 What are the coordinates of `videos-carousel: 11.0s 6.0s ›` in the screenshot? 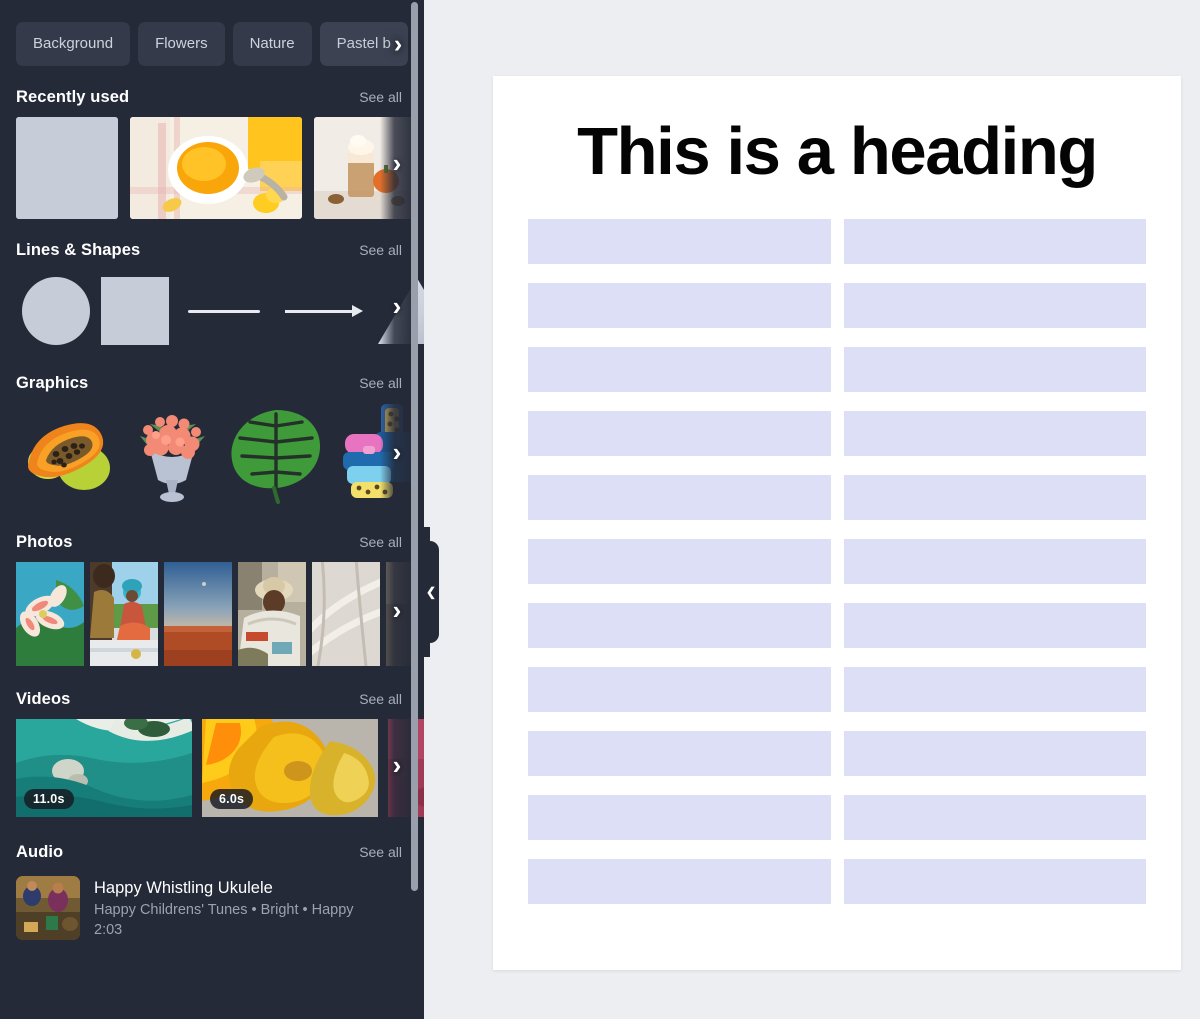 It's located at (212, 765).